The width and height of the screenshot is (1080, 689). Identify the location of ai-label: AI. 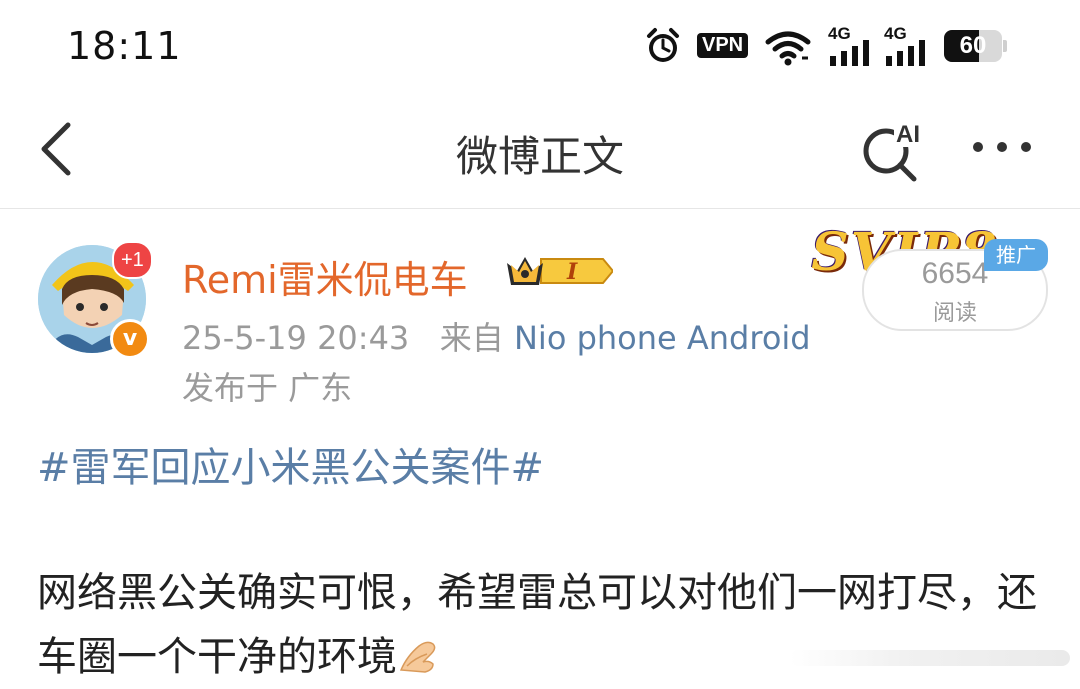
(908, 134).